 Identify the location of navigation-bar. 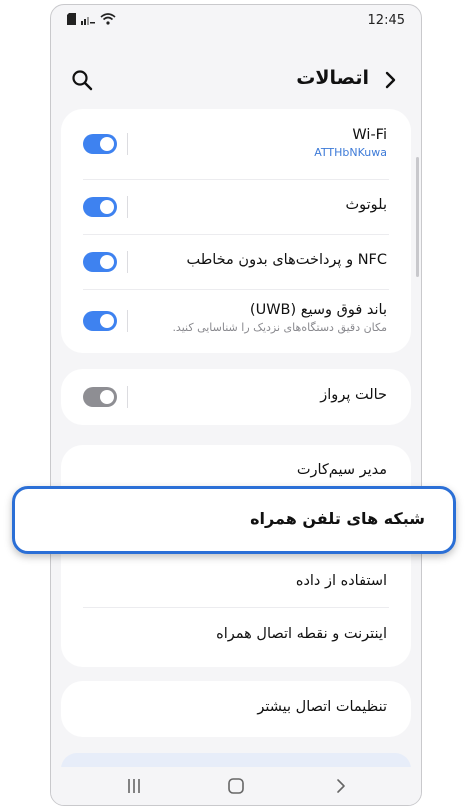
(236, 786).